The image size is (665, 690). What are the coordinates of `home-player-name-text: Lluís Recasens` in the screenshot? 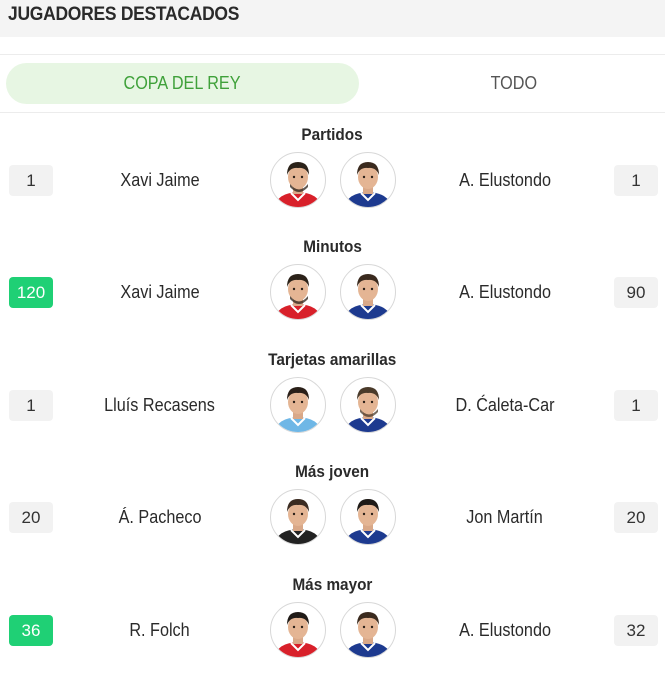 It's located at (160, 405).